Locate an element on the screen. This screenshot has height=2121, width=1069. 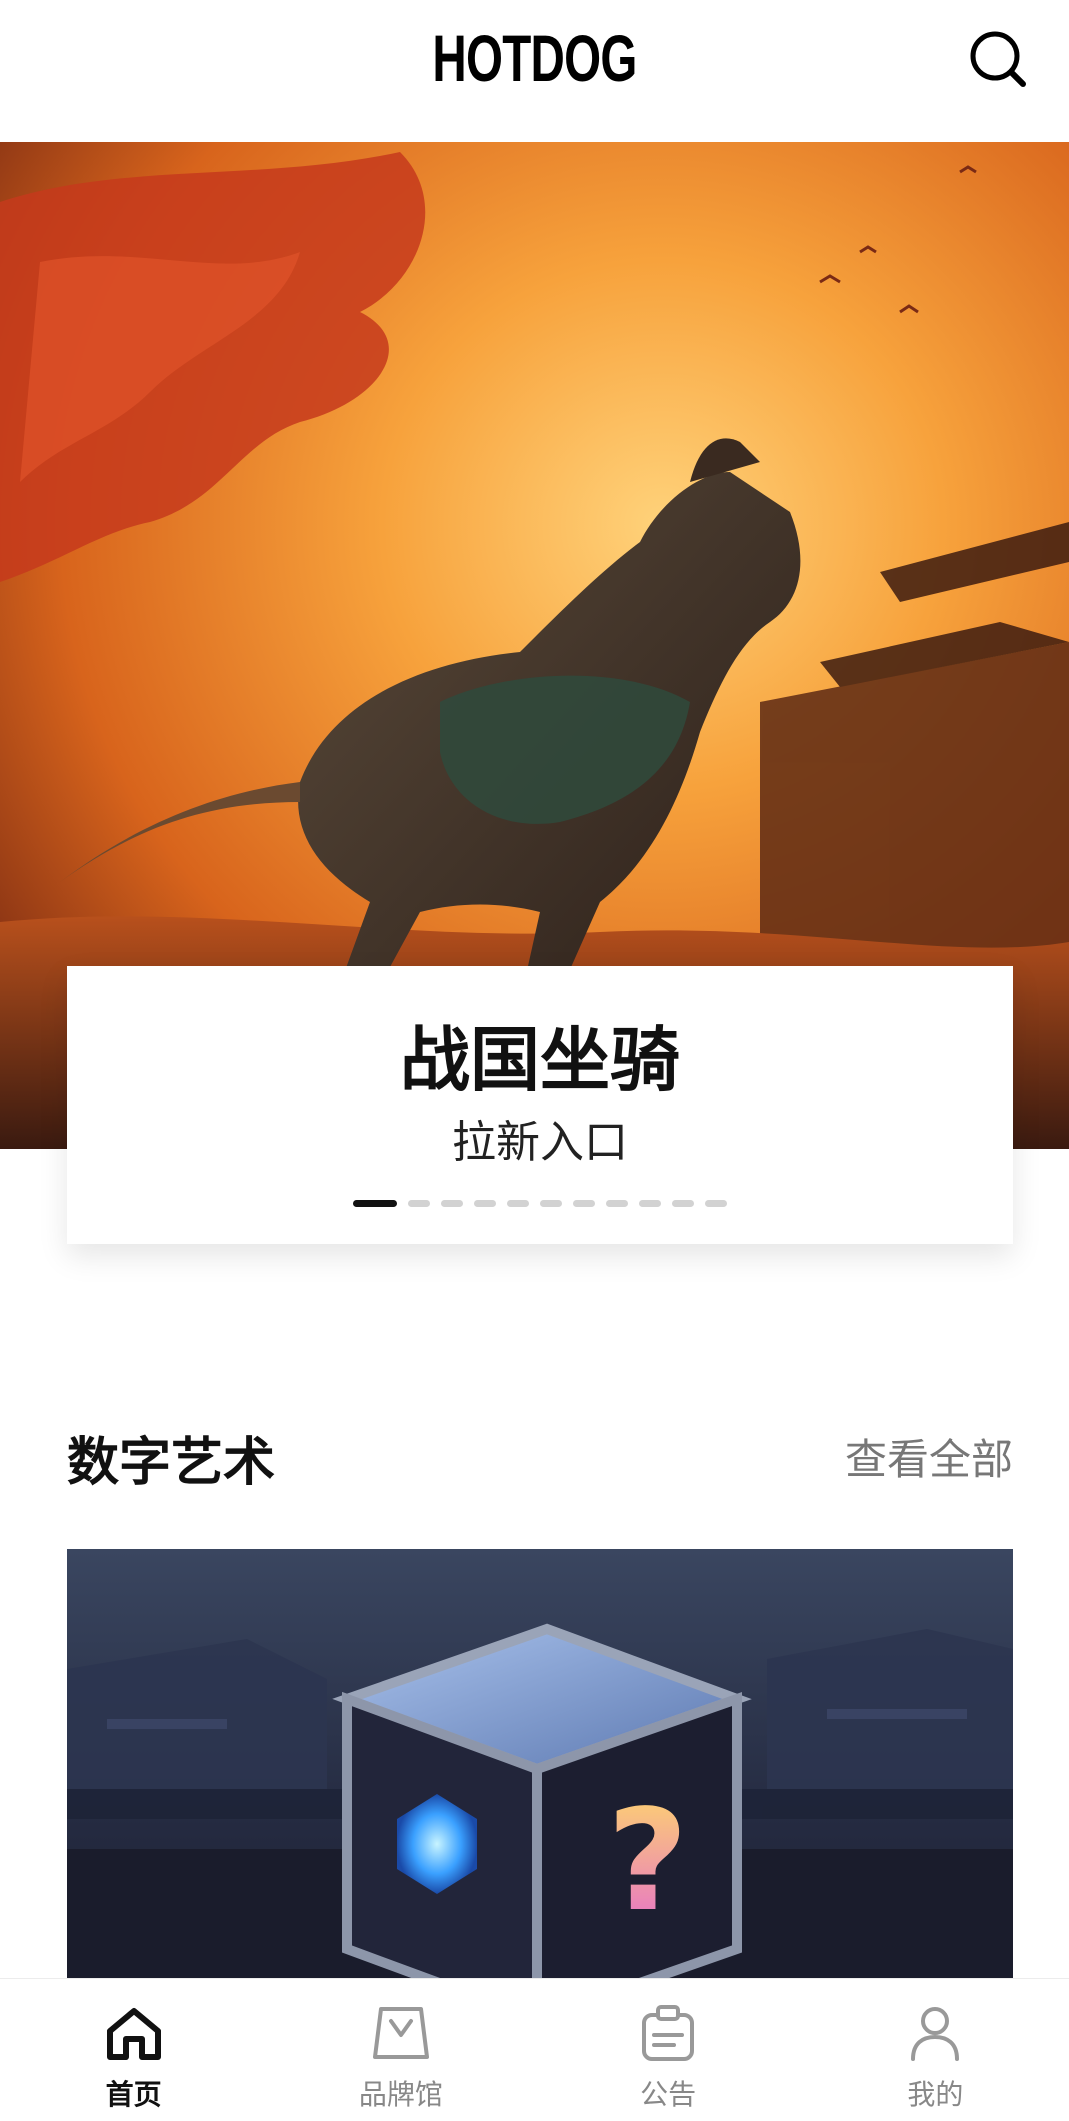
tab-announcement: 公告 is located at coordinates (668, 2050).